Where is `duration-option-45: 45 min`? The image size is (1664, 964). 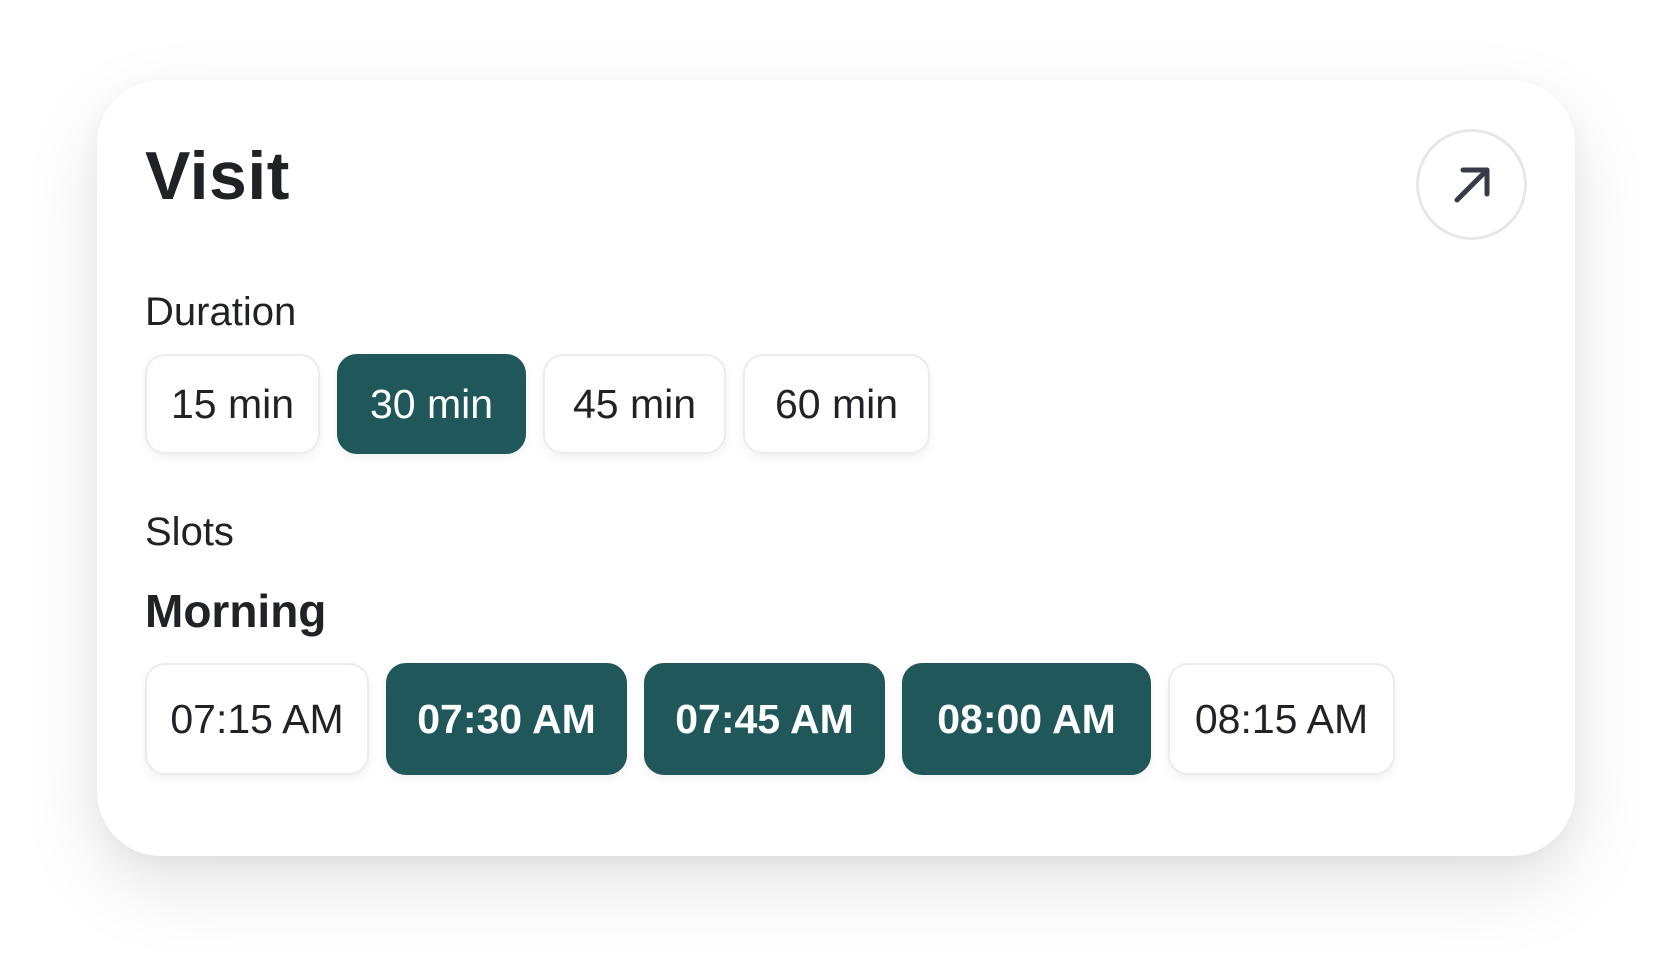 duration-option-45: 45 min is located at coordinates (634, 404).